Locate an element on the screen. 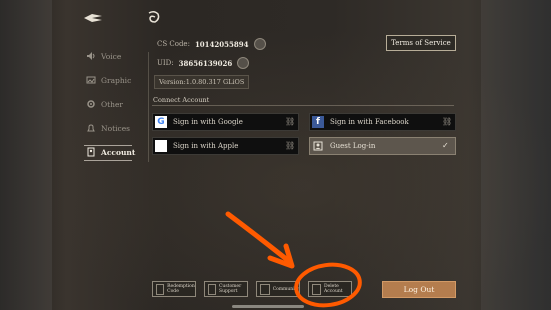 This screenshot has height=310, width=551. community-label: Community is located at coordinates (285, 289).